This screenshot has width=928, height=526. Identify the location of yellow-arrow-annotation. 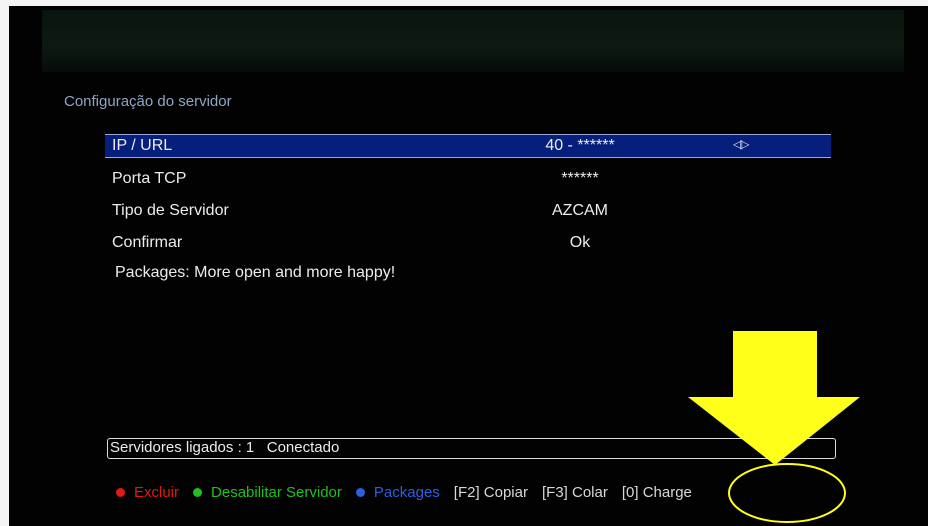
(774, 427).